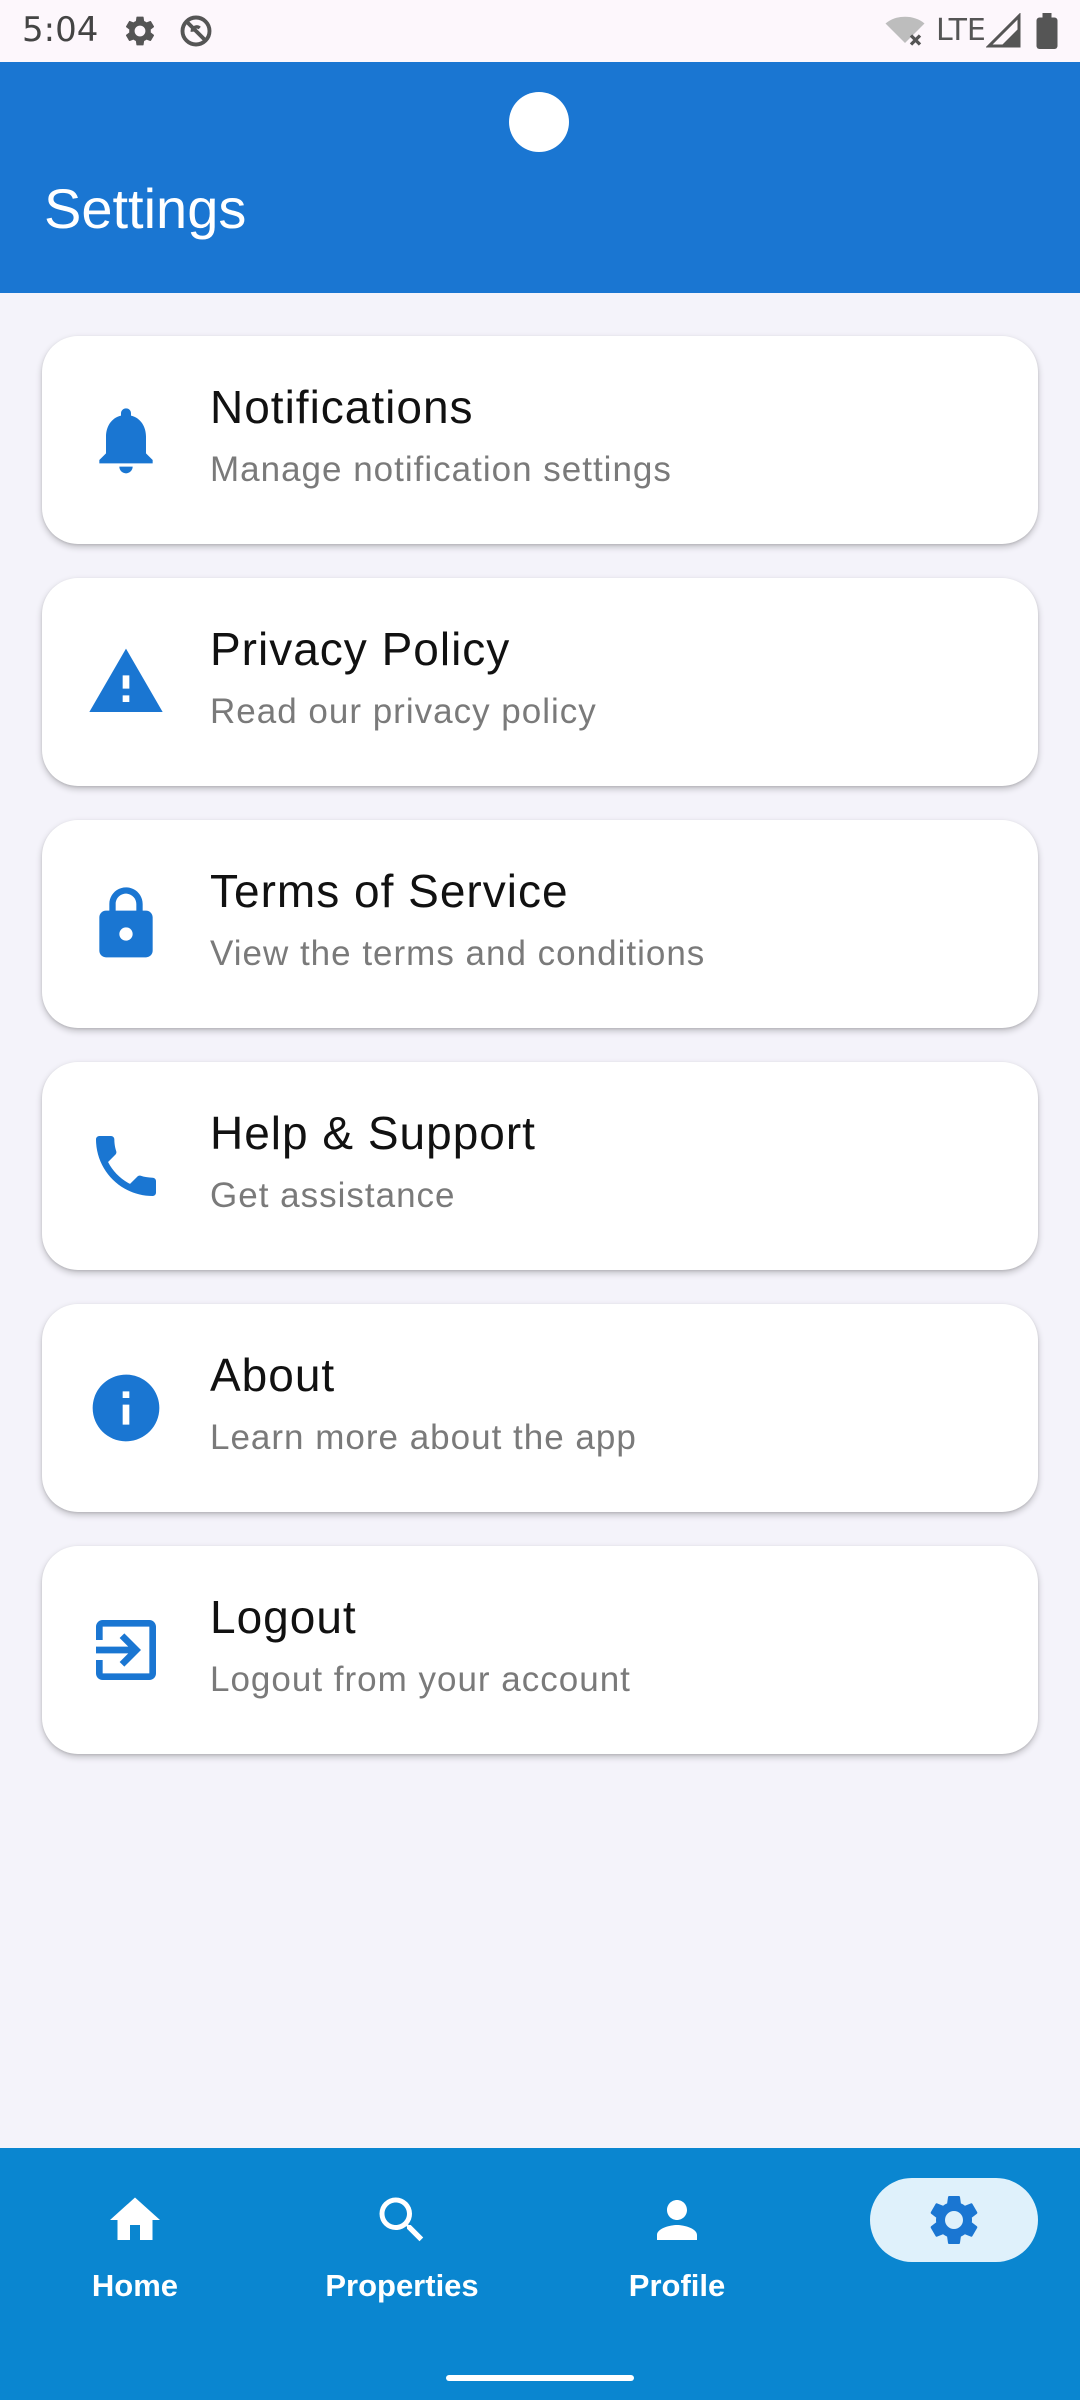 This screenshot has height=2400, width=1080. Describe the element at coordinates (360, 649) in the screenshot. I see `settings-item-title: Privacy Policy` at that location.